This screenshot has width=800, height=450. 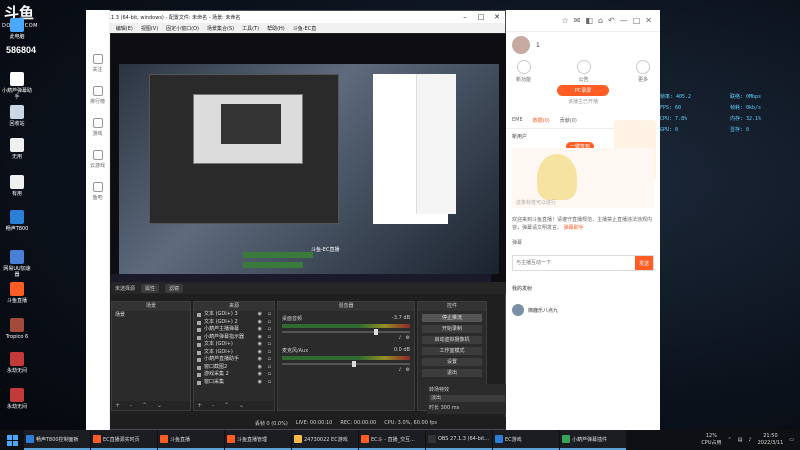 What do you see at coordinates (521, 45) in the screenshot?
I see `avatar` at bounding box center [521, 45].